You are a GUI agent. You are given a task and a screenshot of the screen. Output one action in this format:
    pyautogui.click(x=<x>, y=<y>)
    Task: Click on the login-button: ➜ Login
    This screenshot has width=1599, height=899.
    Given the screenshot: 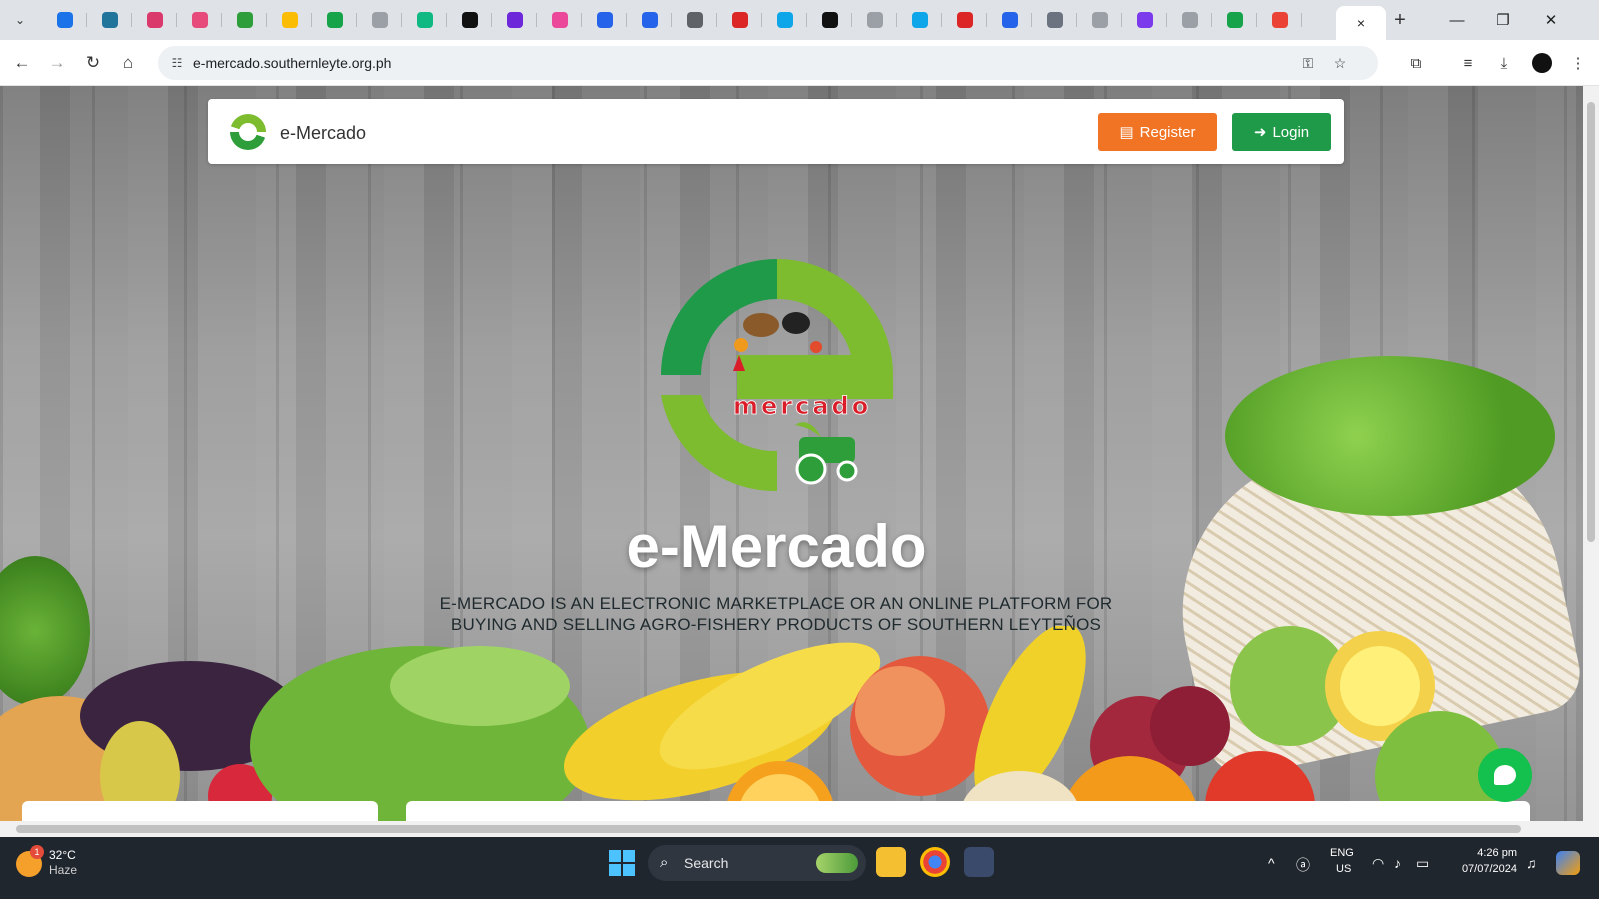 What is the action you would take?
    pyautogui.click(x=1281, y=132)
    